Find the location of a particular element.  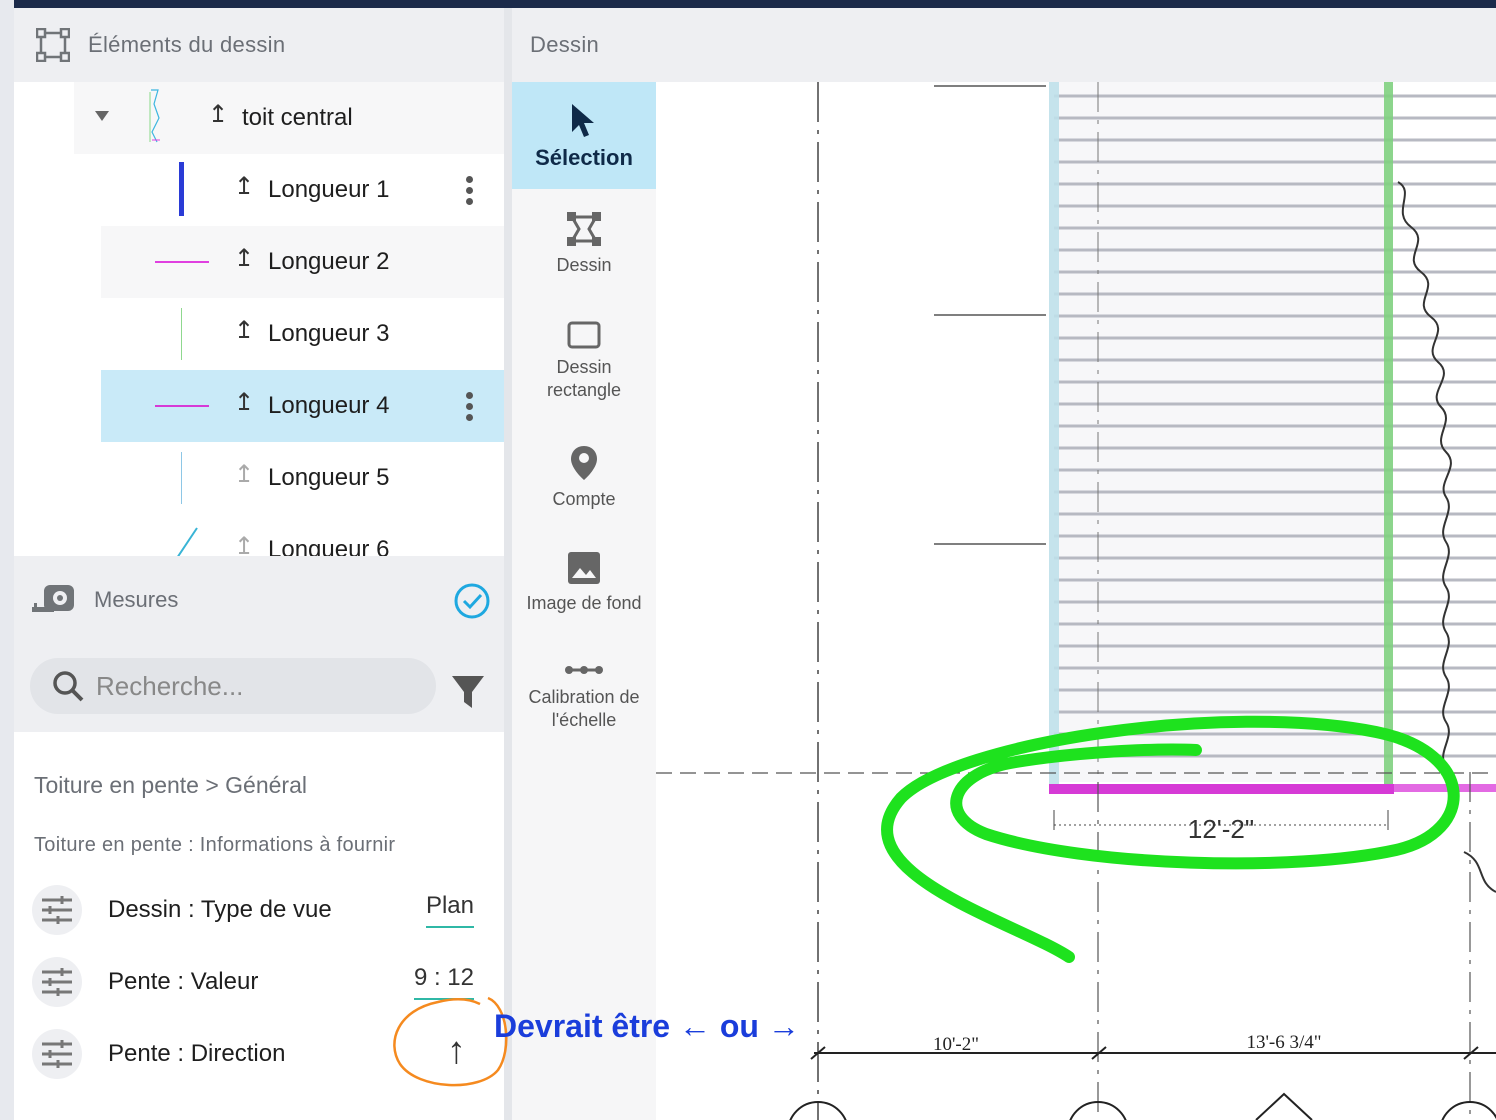

property-row-view-type: Dessin : Type de vue Plan is located at coordinates (262, 910).